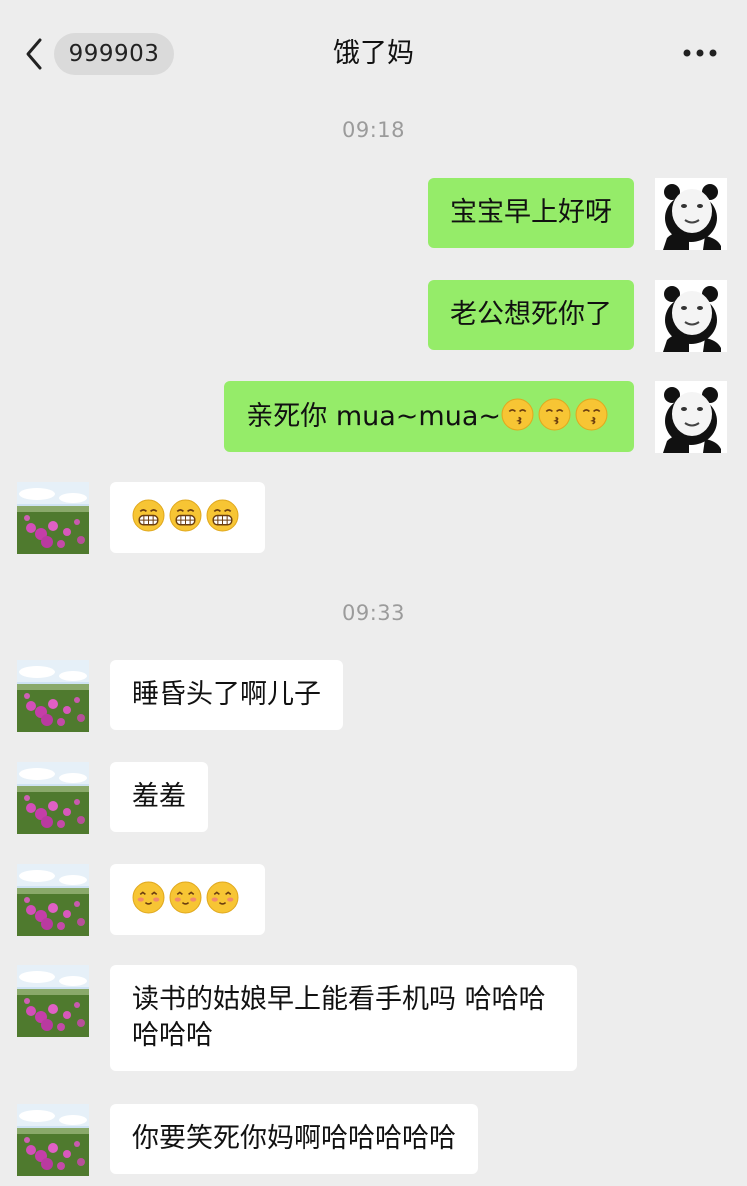 This screenshot has width=747, height=1186. I want to click on chat-header: 999903 饿了妈, so click(373, 54).